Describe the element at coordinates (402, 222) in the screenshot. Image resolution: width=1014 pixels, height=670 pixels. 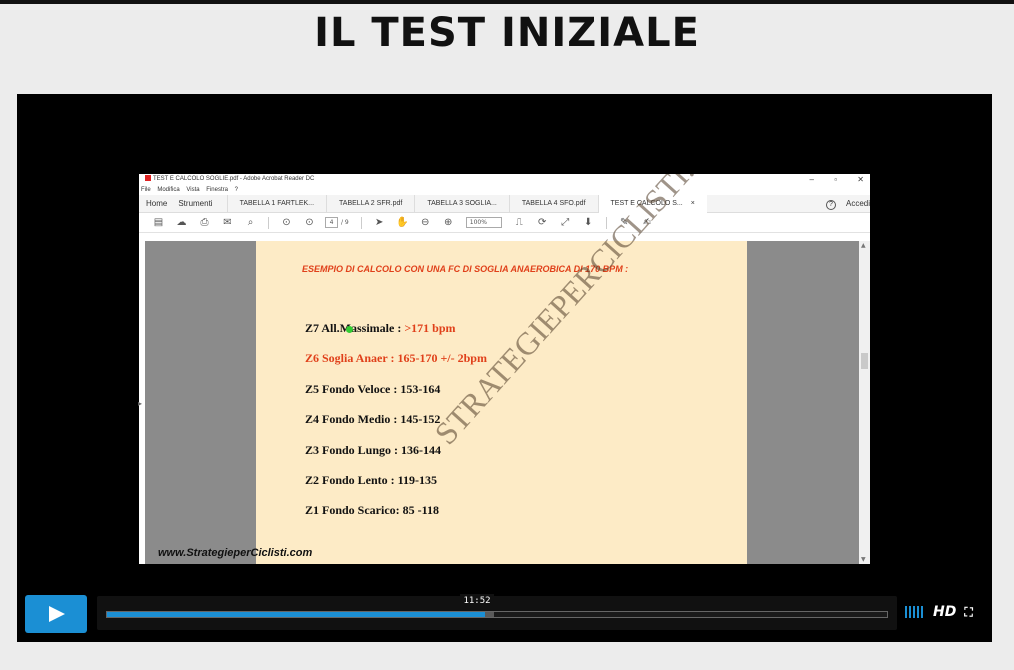
I see `hand-tool-icon: ✋` at that location.